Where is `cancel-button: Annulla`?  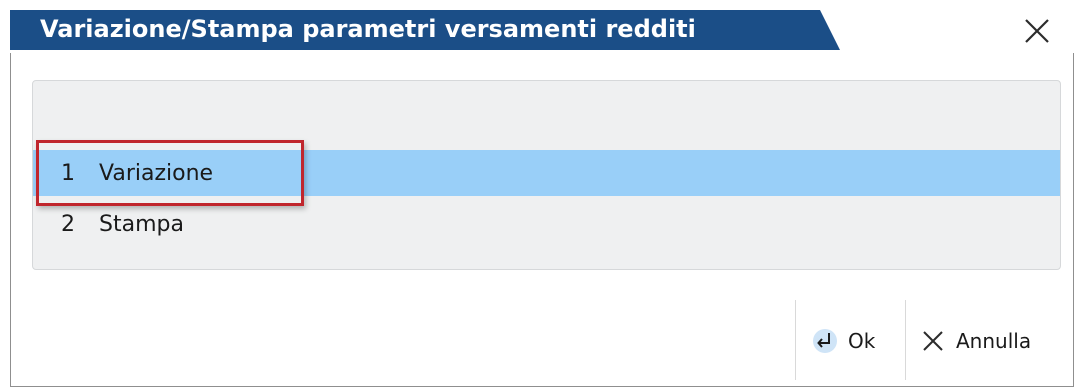
cancel-button: Annulla is located at coordinates (975, 341).